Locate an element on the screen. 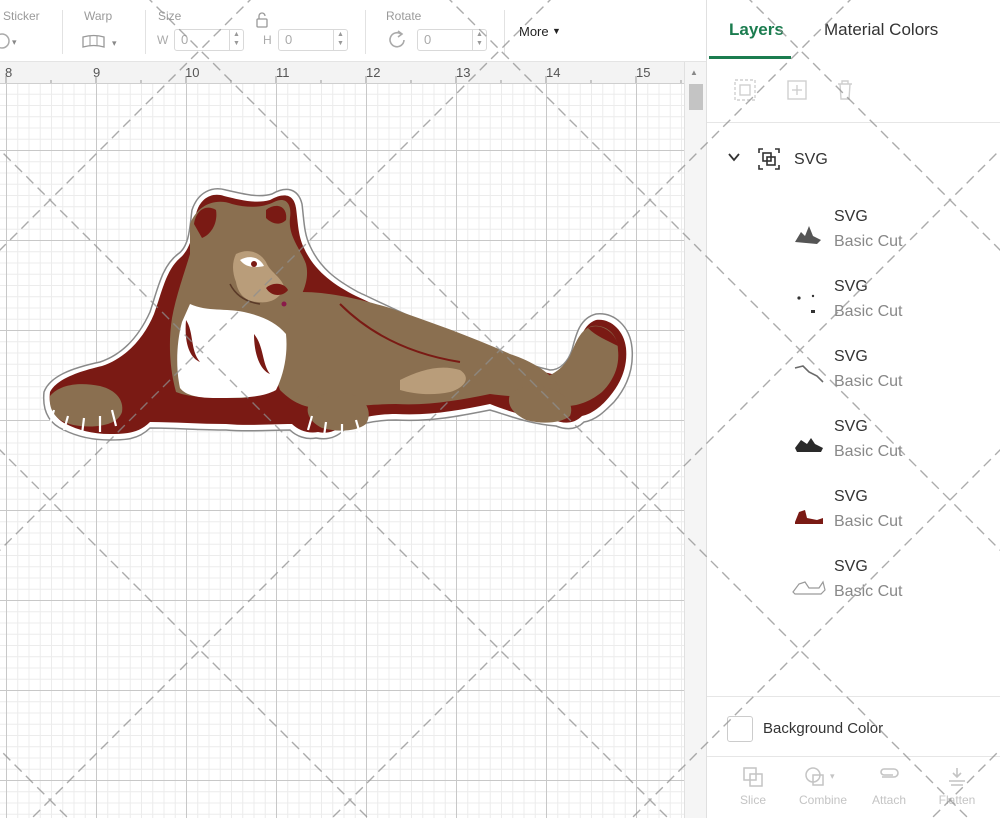 The height and width of the screenshot is (818, 1000). combine-label: Combine is located at coordinates (823, 800).